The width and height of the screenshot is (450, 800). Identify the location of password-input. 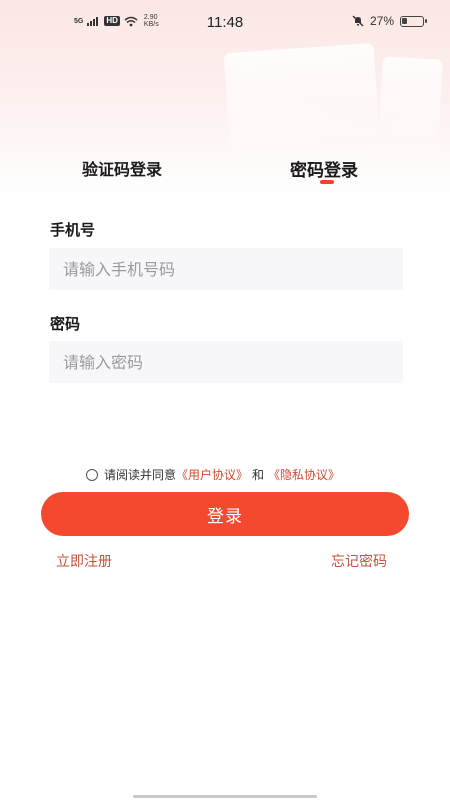
(226, 362).